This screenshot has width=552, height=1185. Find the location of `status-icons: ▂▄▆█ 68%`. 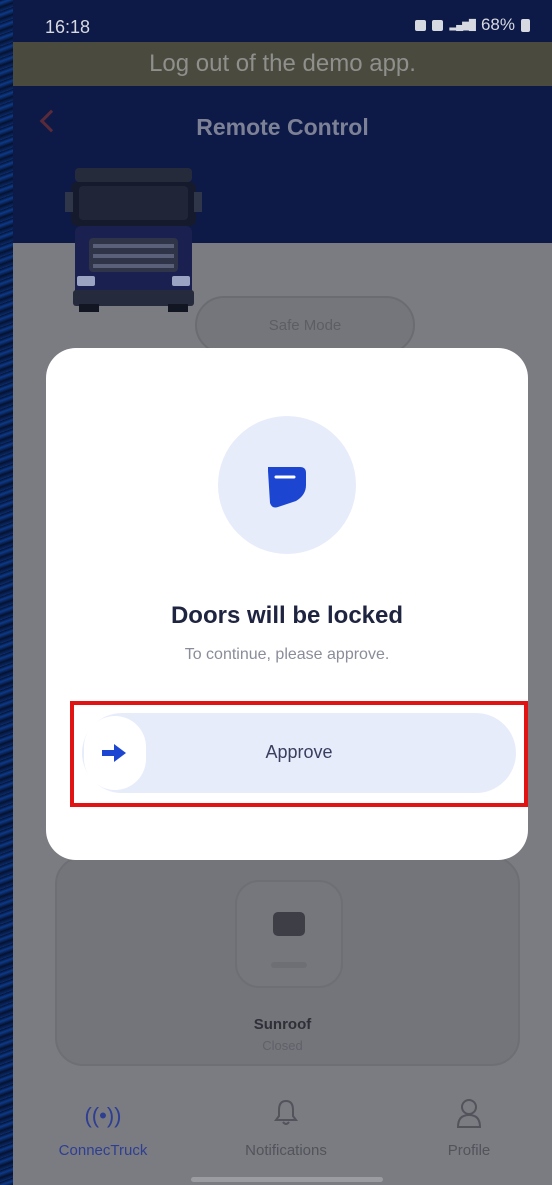

status-icons: ▂▄▆█ 68% is located at coordinates (472, 25).